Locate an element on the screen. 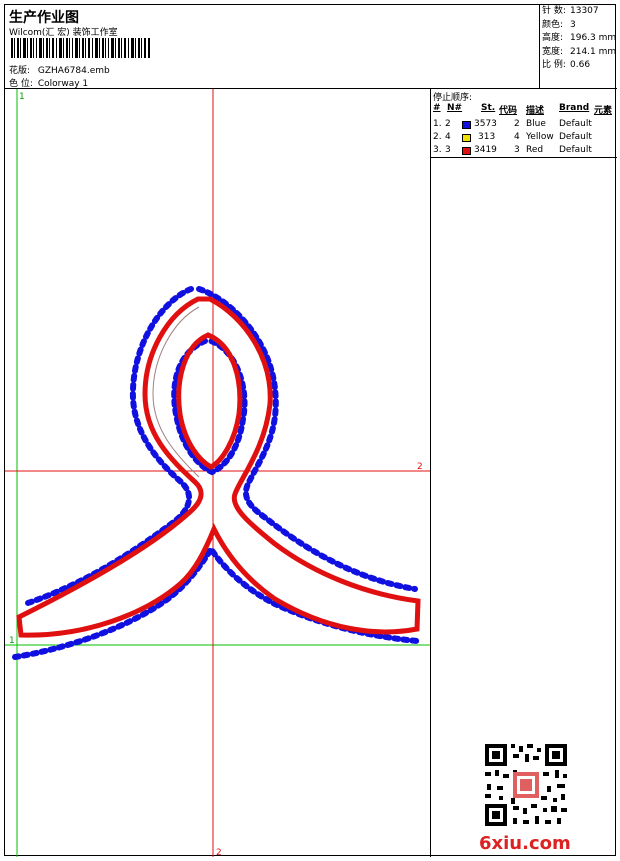 The width and height of the screenshot is (620, 861). table-row: 2. 4 313 4 Yellow Default is located at coordinates (524, 138).